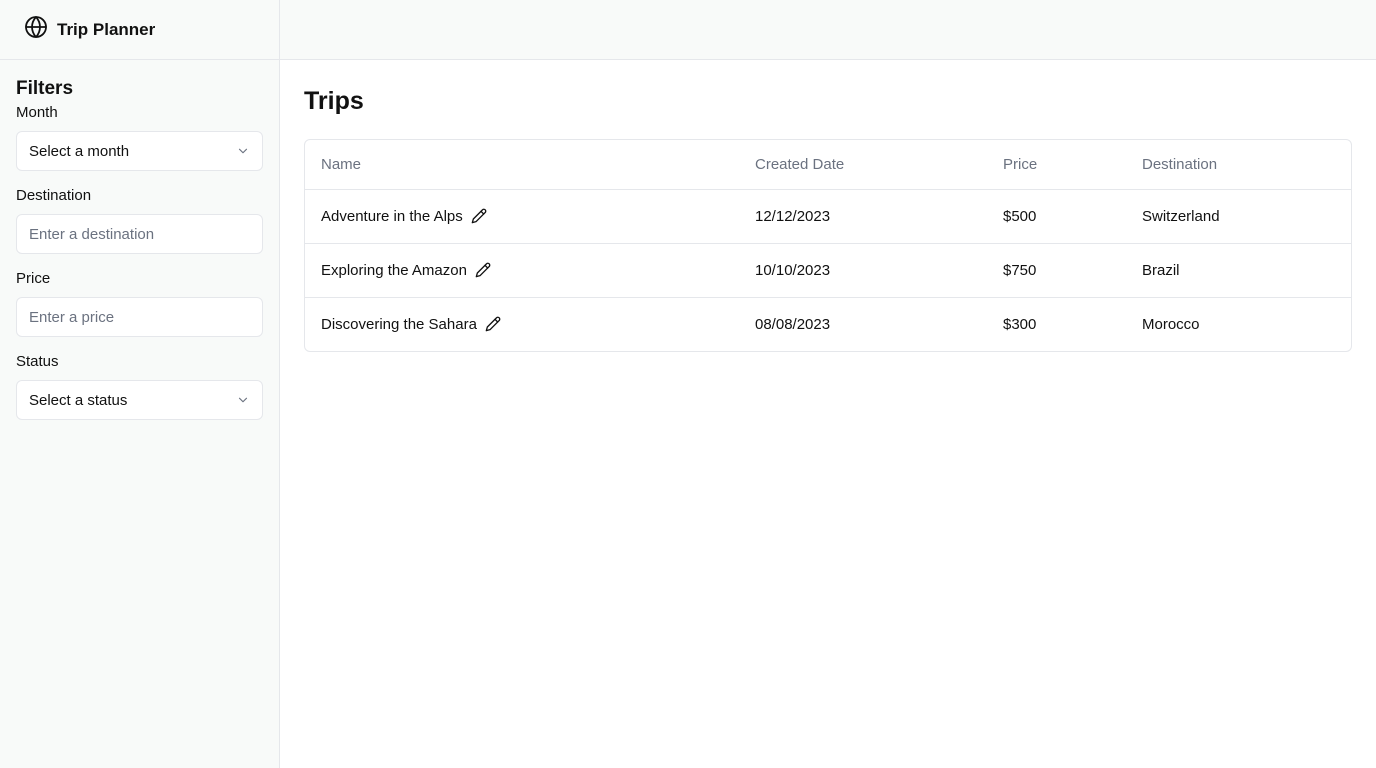 The image size is (1376, 768). I want to click on trip-destination: Morocco, so click(1171, 324).